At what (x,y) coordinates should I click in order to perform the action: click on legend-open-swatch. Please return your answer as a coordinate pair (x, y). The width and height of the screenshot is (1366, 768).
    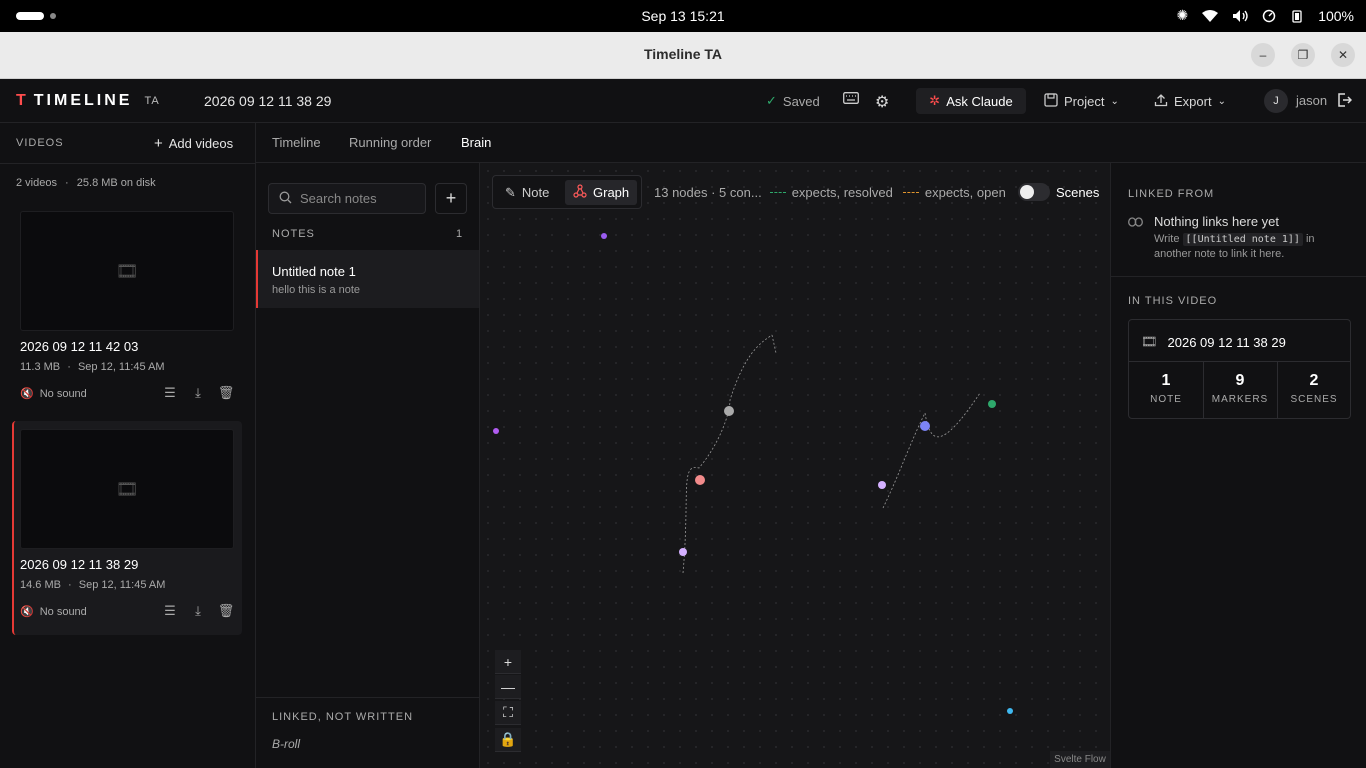
    Looking at the image, I should click on (910, 192).